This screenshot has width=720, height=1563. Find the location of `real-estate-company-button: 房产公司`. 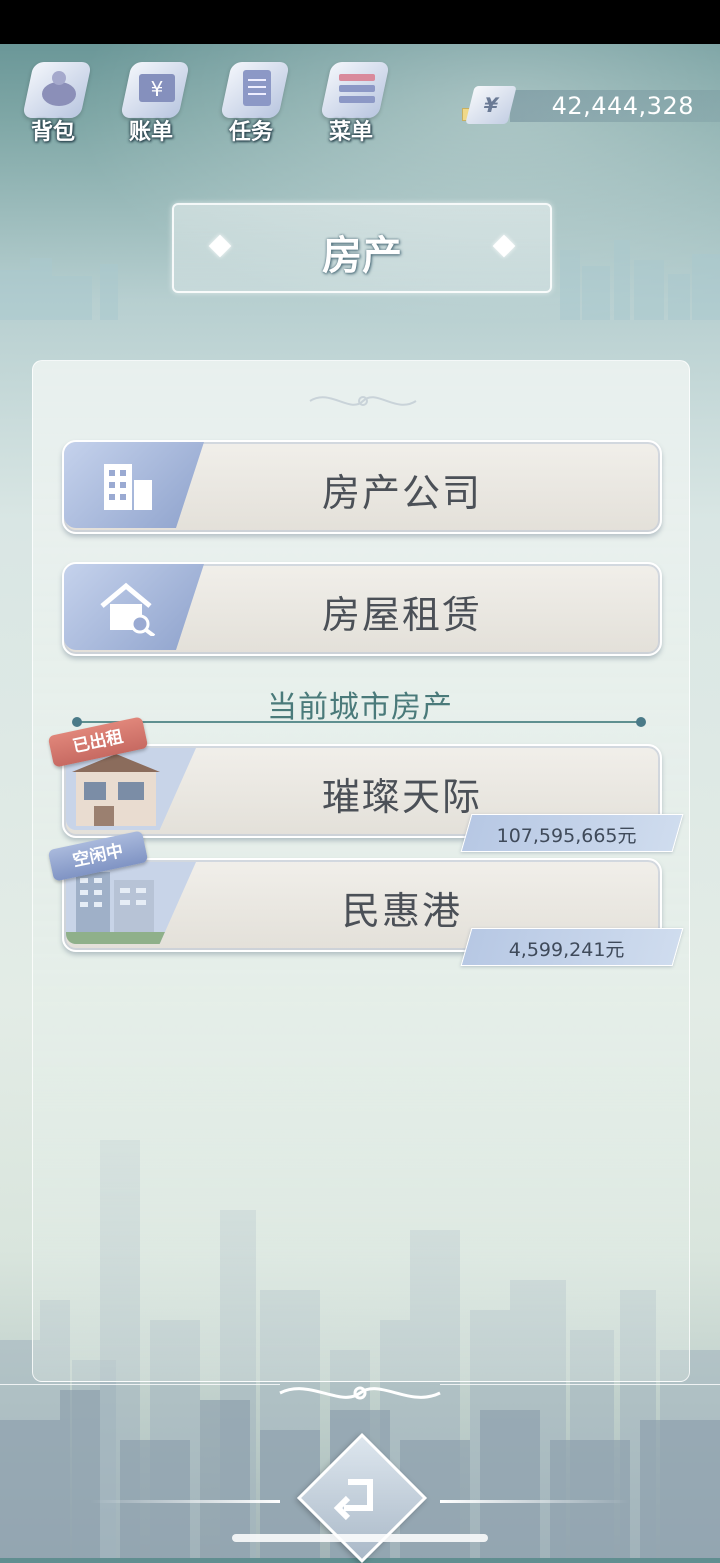

real-estate-company-button: 房产公司 is located at coordinates (362, 487).